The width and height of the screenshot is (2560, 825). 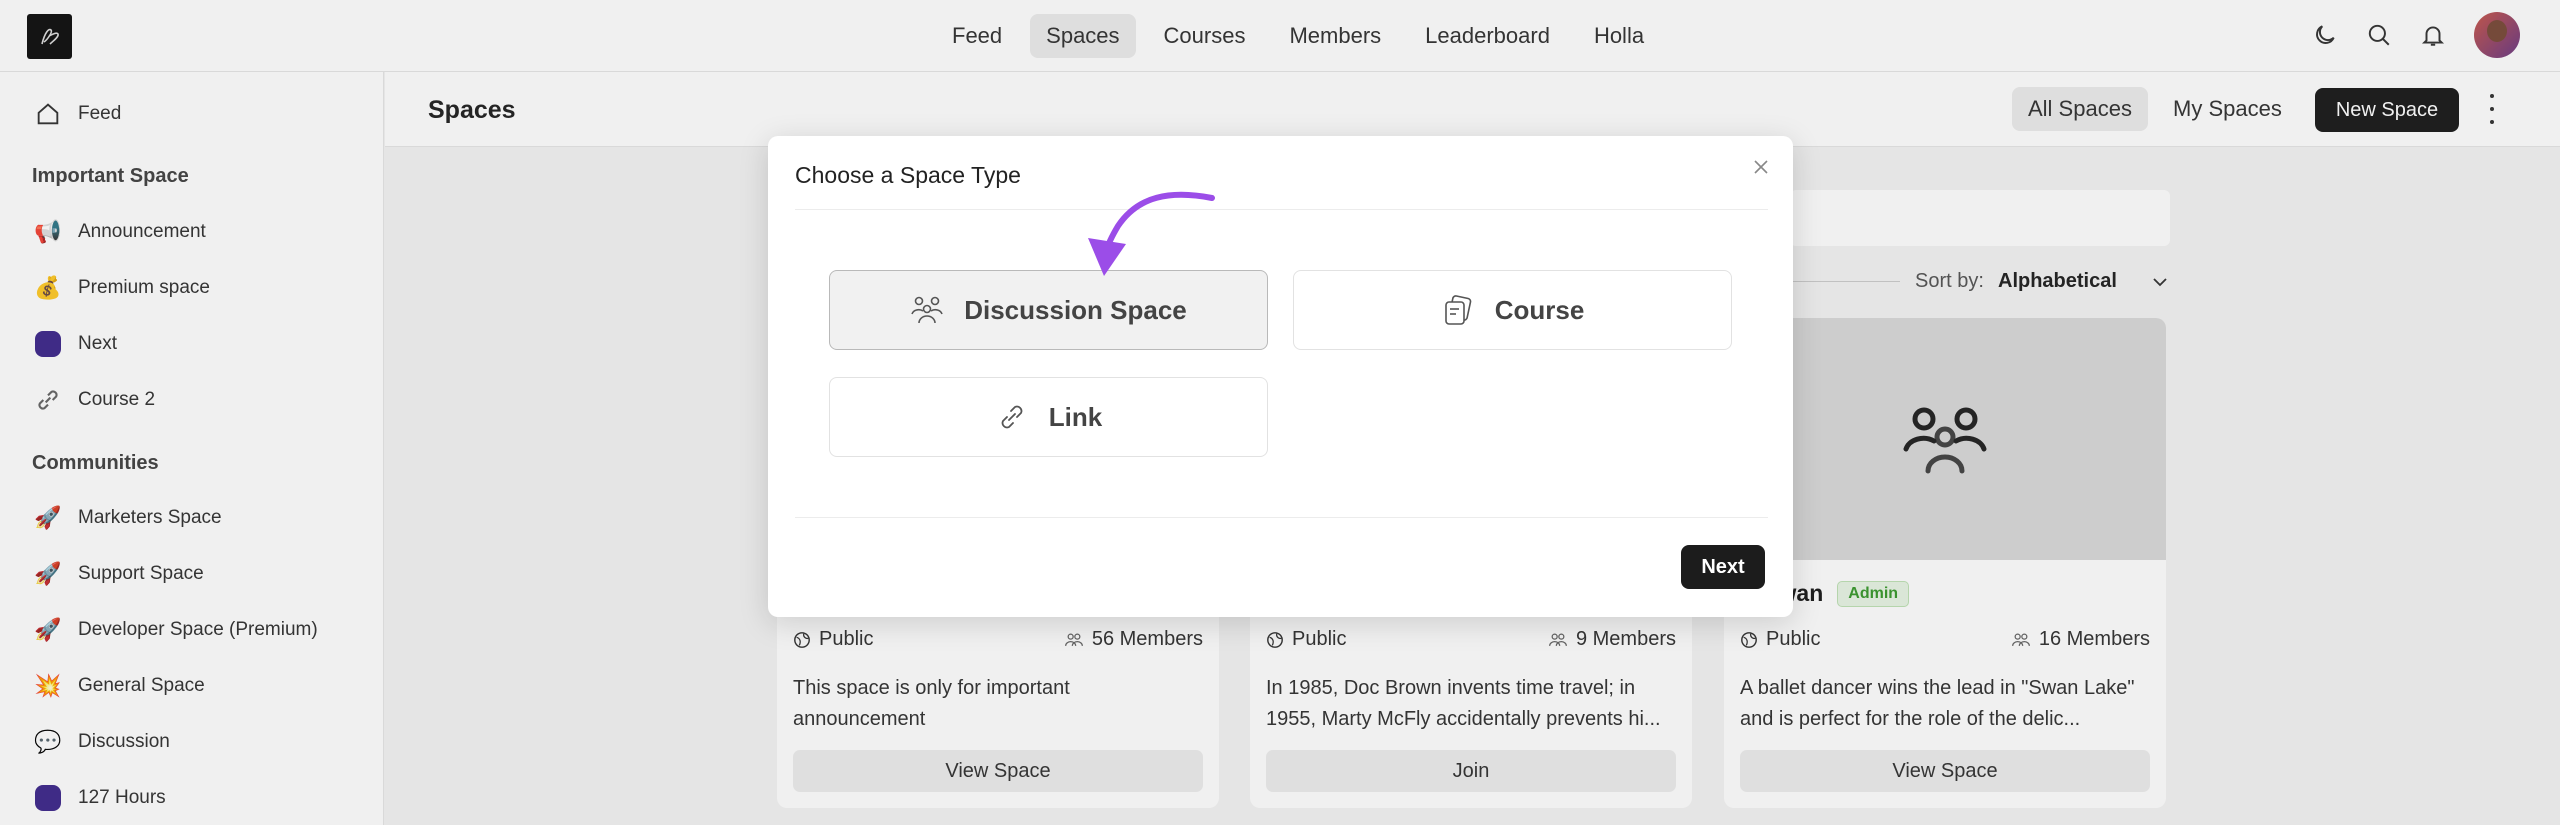 I want to click on link-icon, so click(x=1012, y=417).